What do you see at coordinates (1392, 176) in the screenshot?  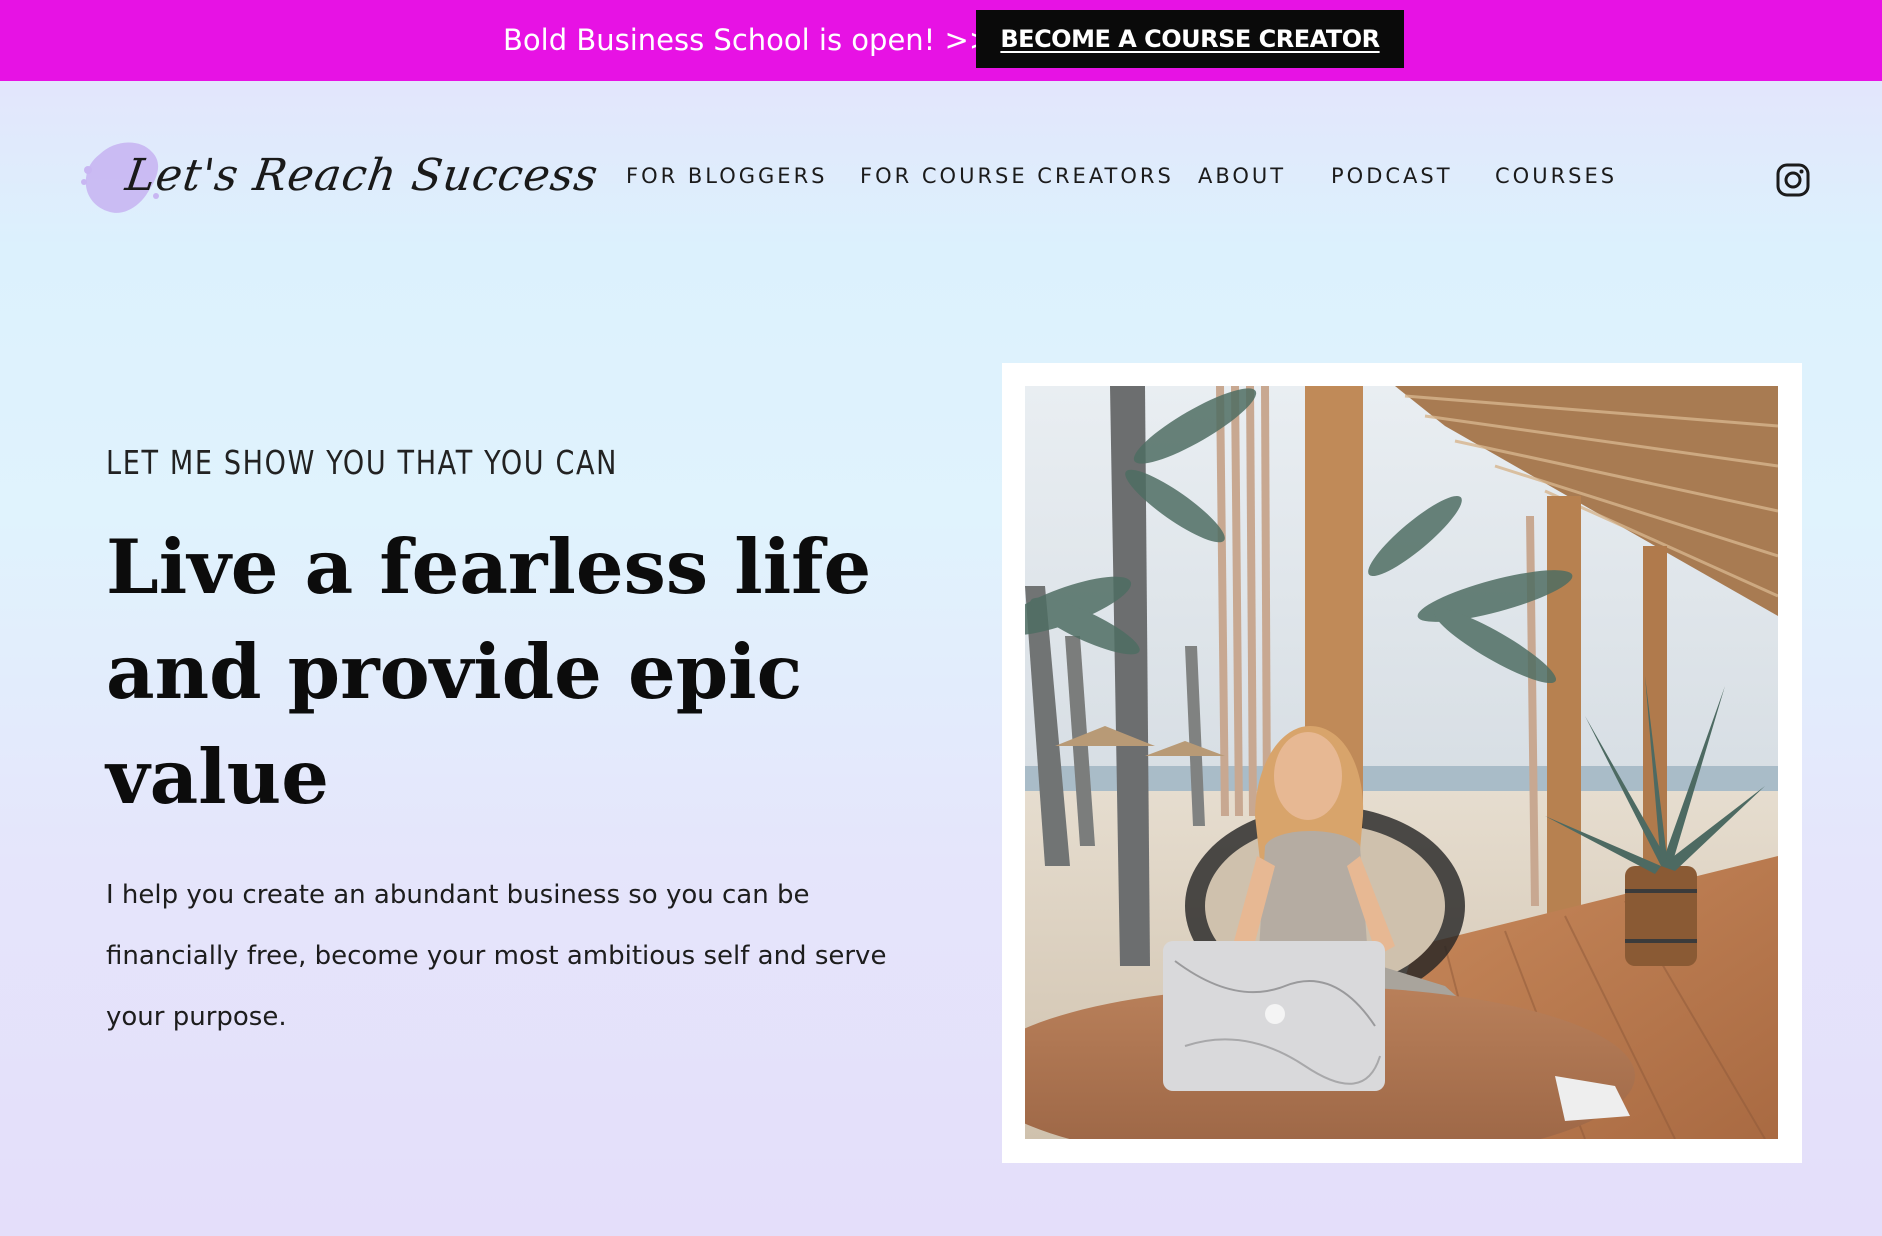 I see `nav-item-podcast: PODCAST` at bounding box center [1392, 176].